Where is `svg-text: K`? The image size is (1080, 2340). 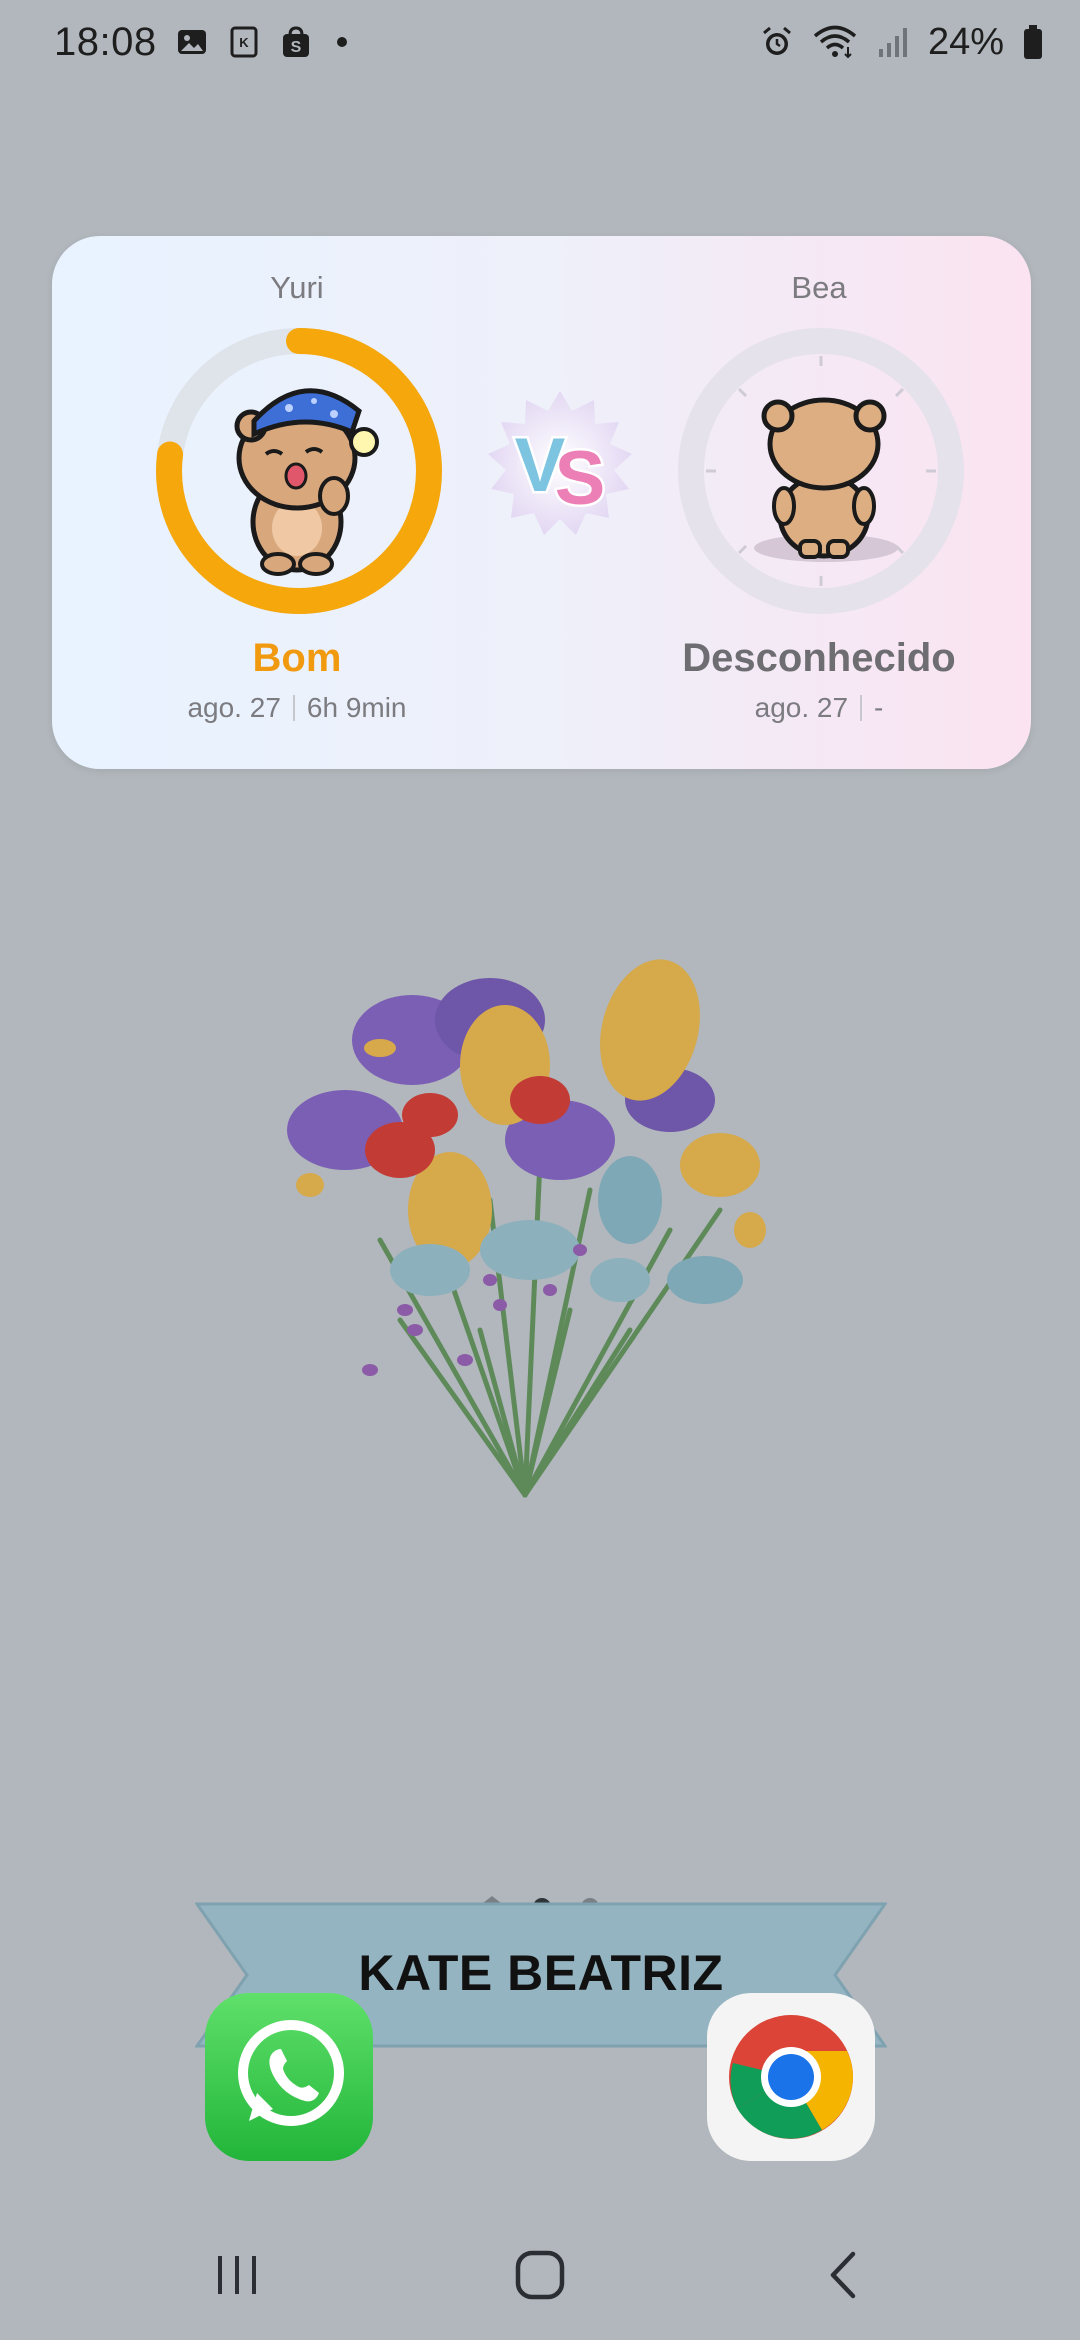
svg-text: K is located at coordinates (244, 42).